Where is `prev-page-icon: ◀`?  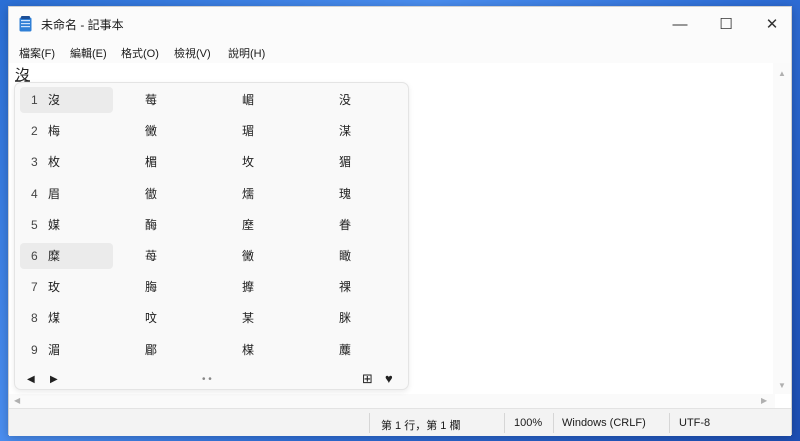 prev-page-icon: ◀ is located at coordinates (31, 379).